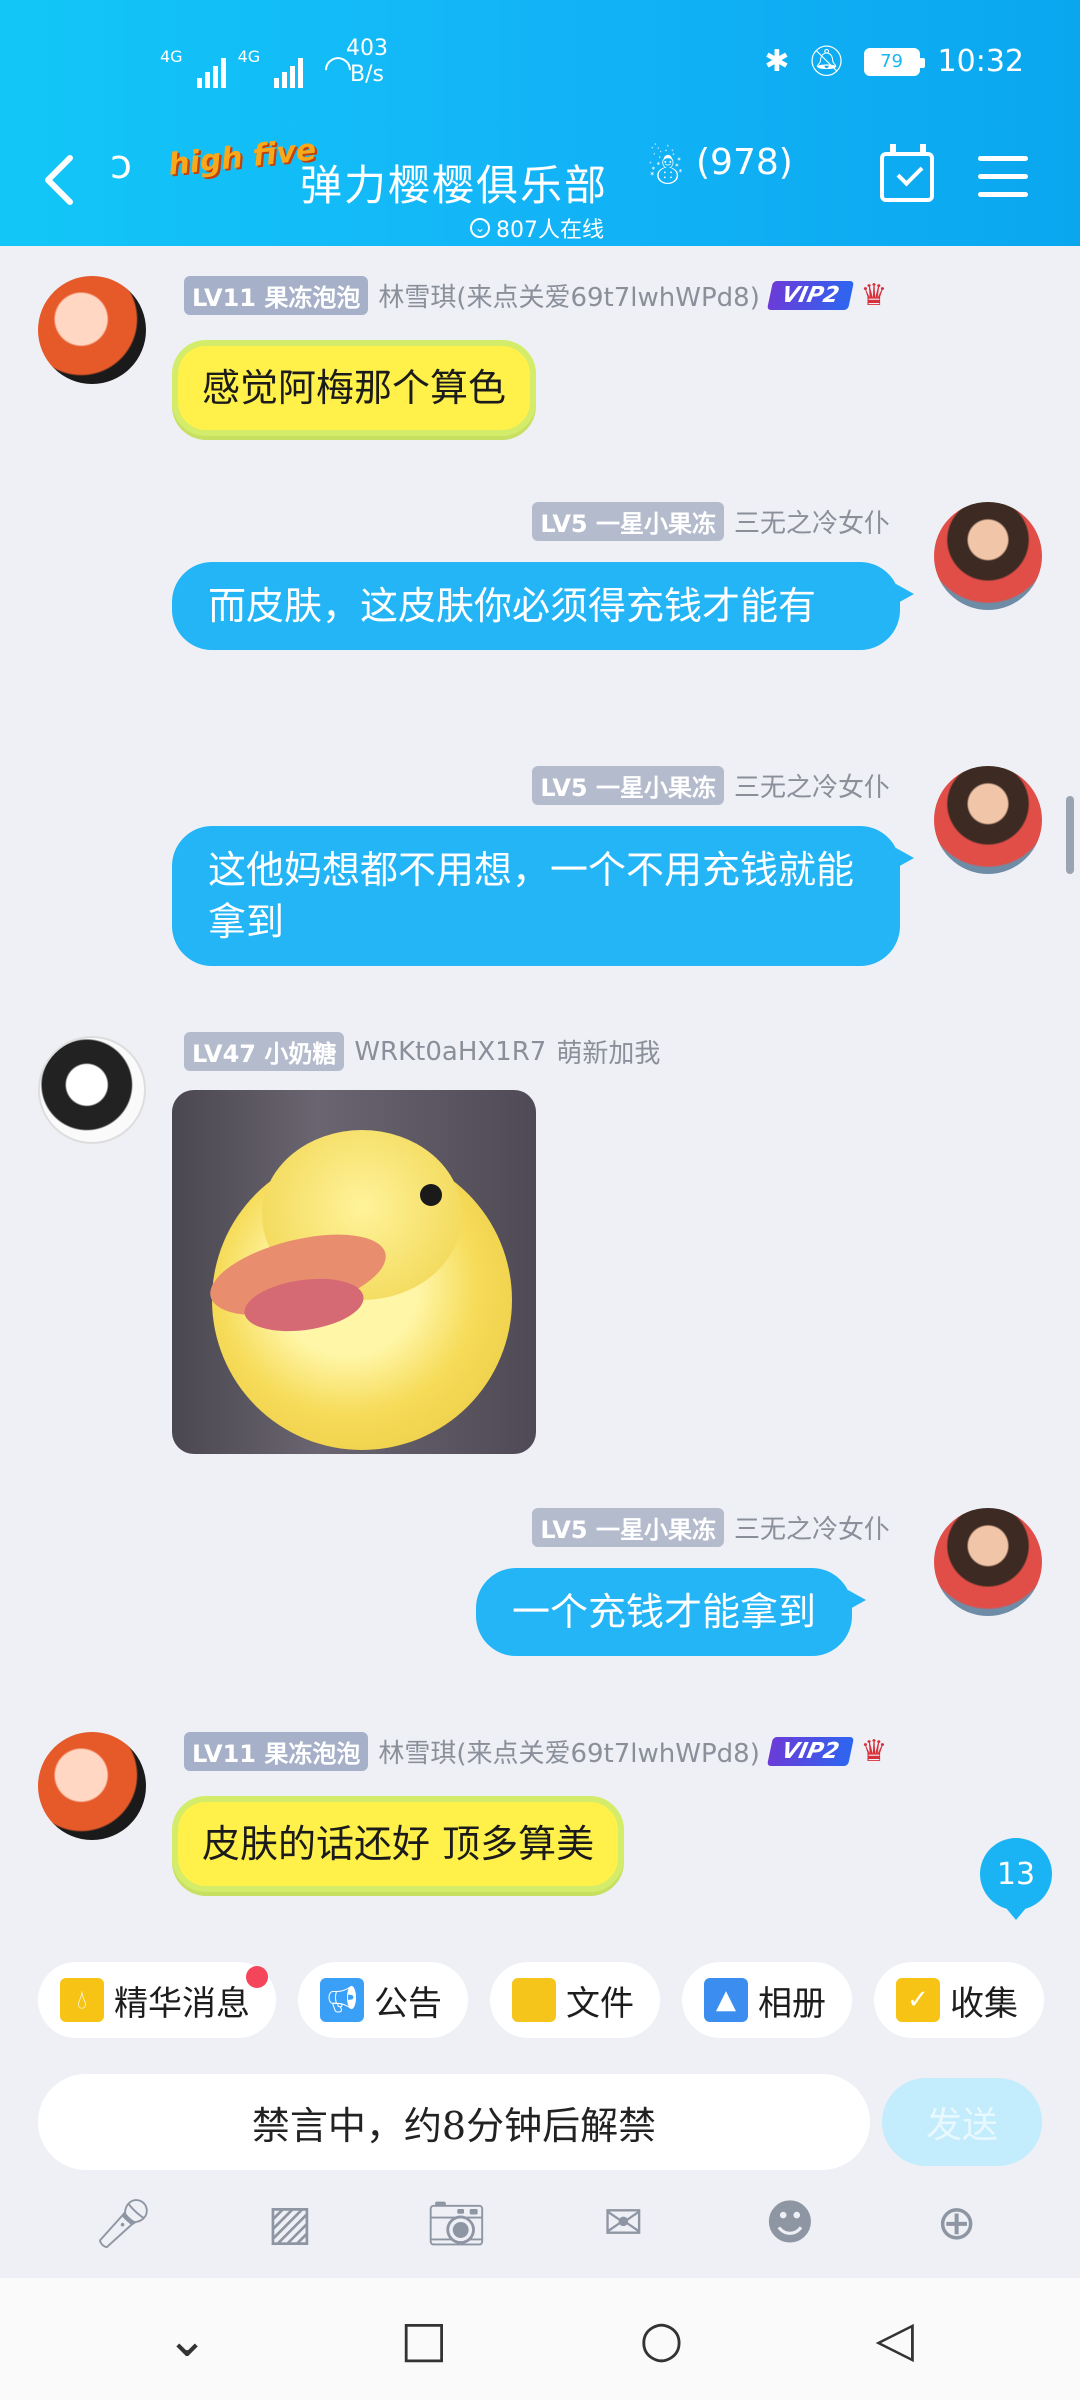 Image resolution: width=1080 pixels, height=2400 pixels. I want to click on clock: 10:32, so click(980, 61).